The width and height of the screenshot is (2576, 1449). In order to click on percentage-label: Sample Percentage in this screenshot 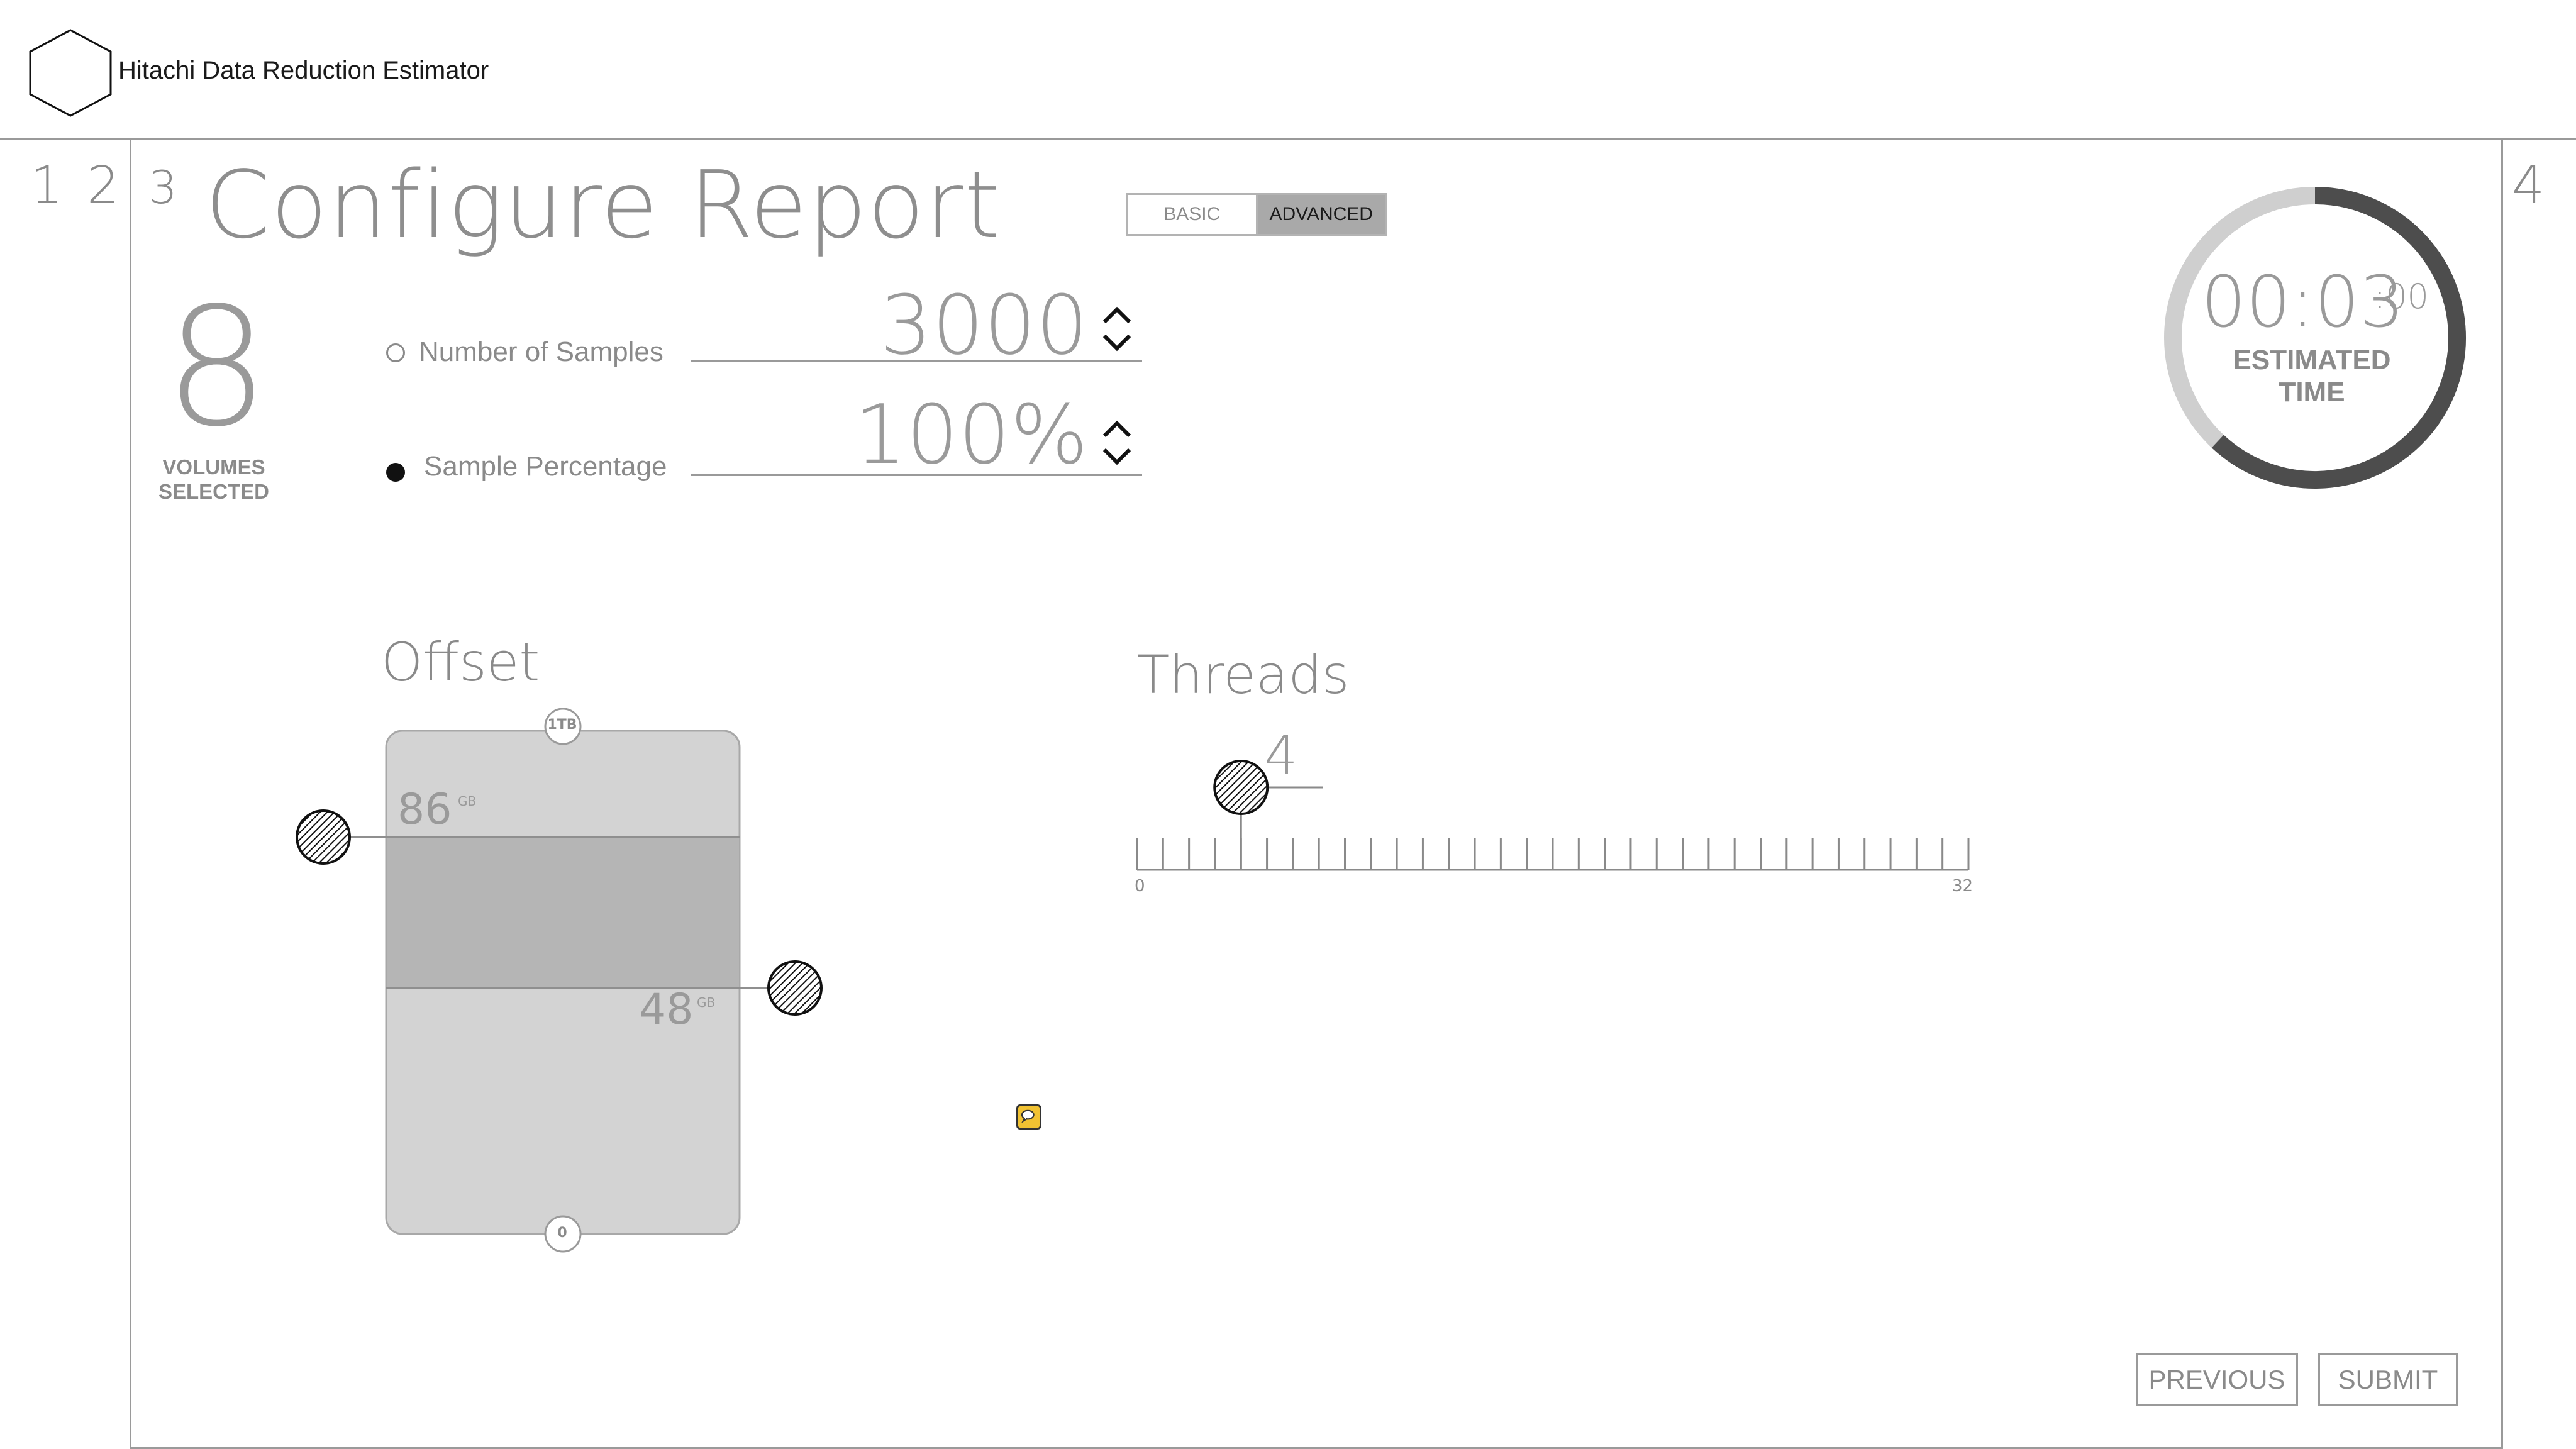, I will do `click(545, 466)`.